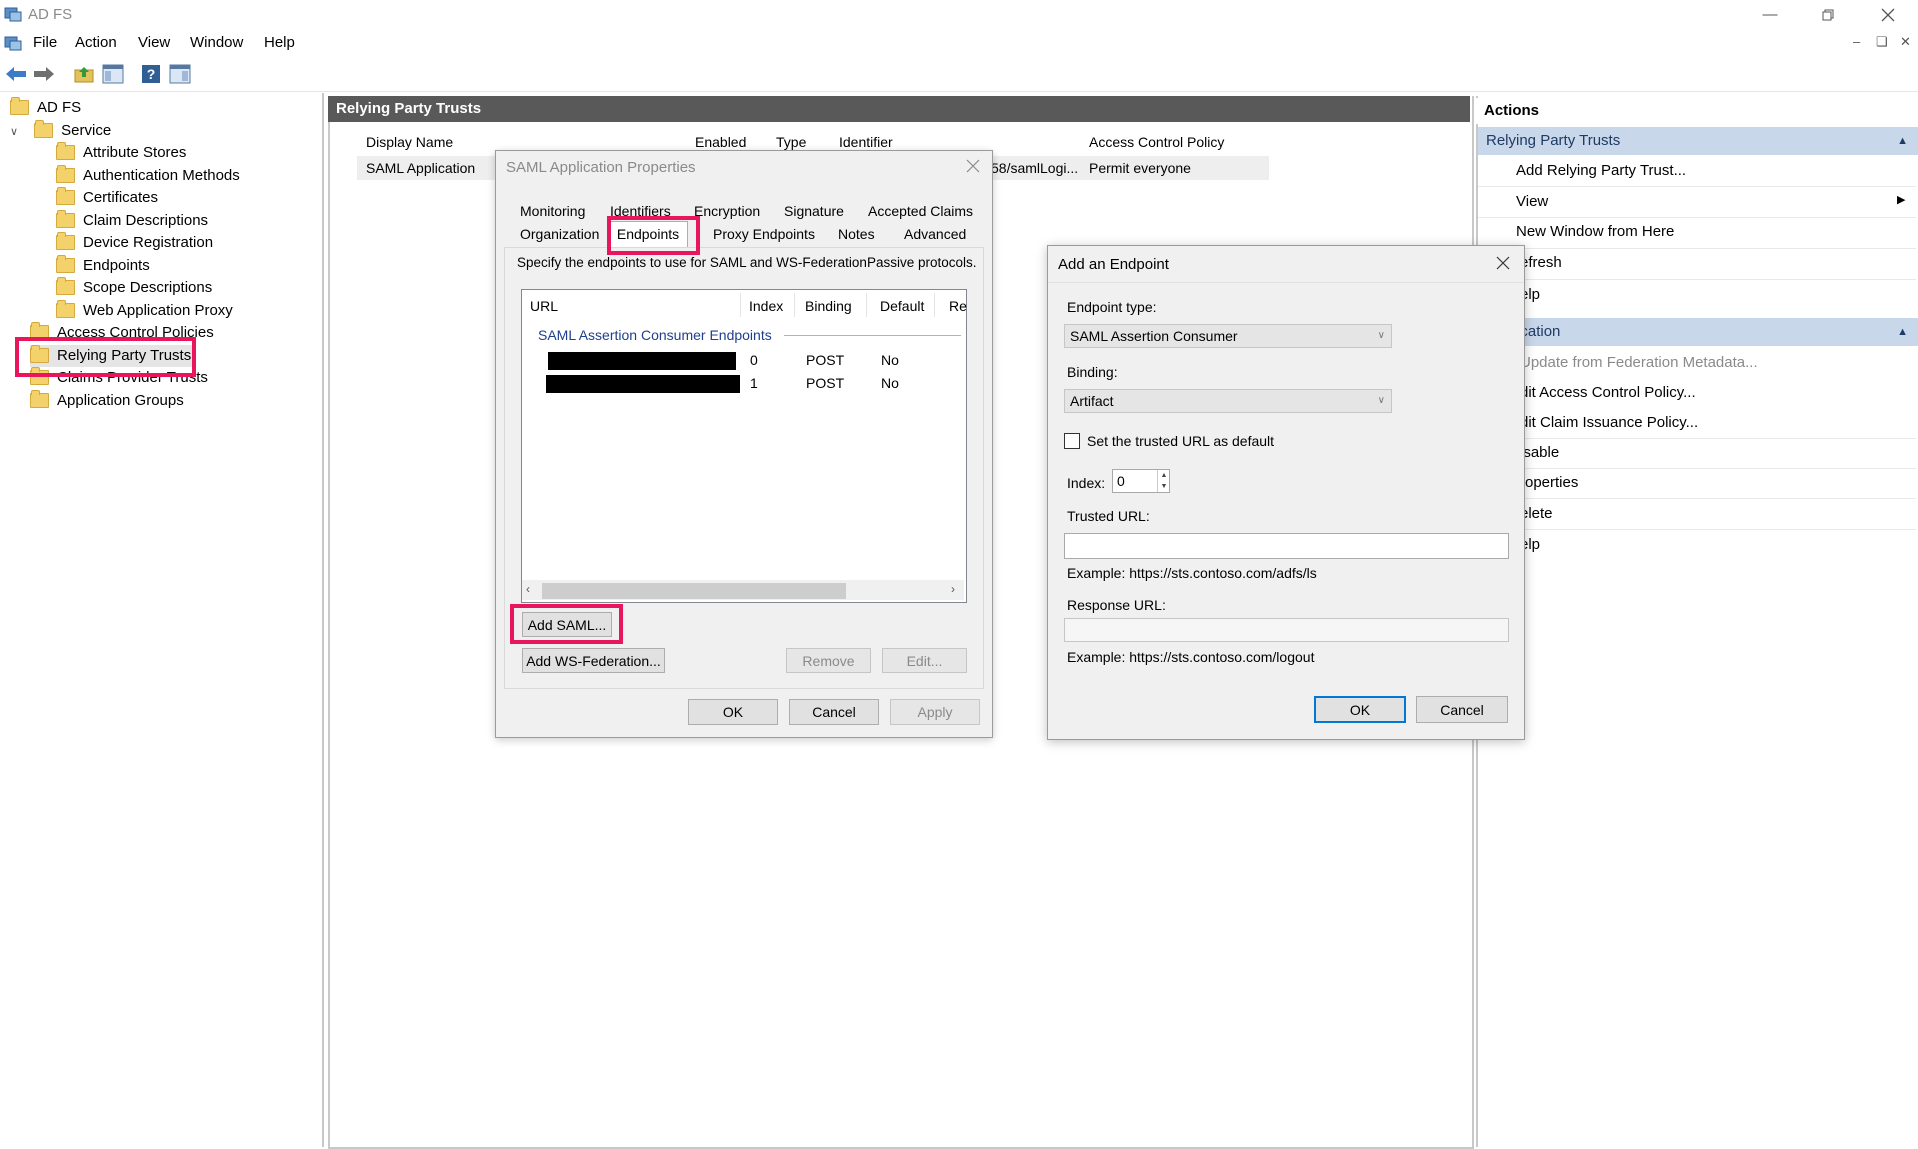 This screenshot has width=1918, height=1149. What do you see at coordinates (1697, 468) in the screenshot?
I see `divider` at bounding box center [1697, 468].